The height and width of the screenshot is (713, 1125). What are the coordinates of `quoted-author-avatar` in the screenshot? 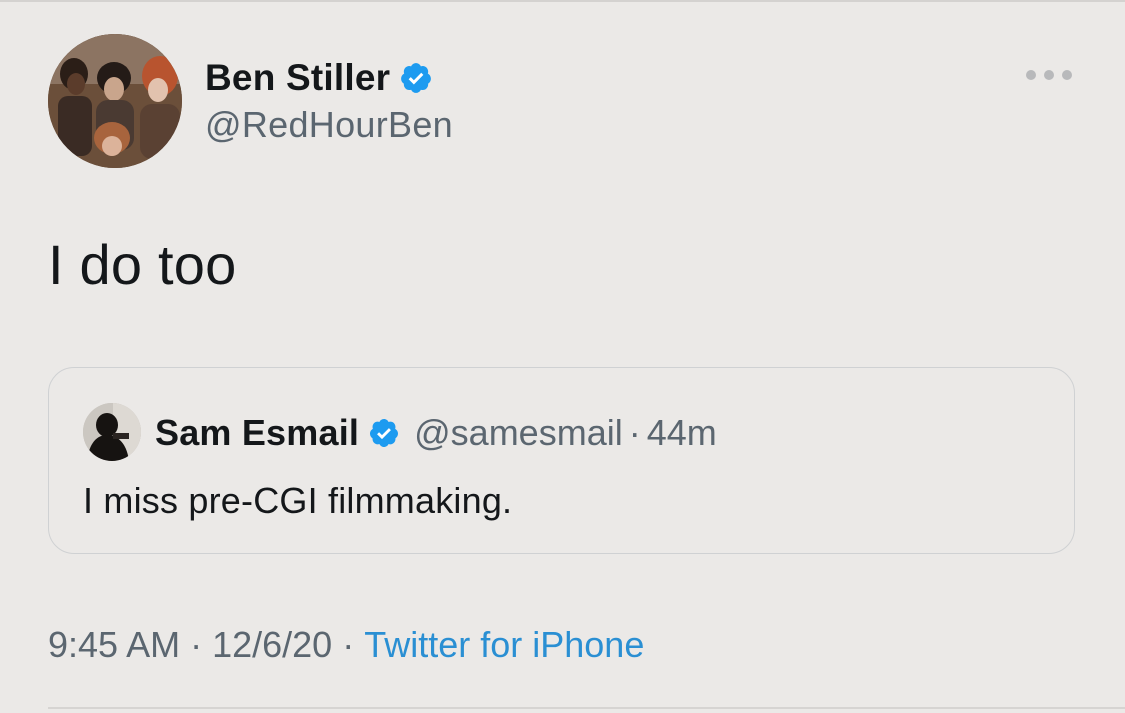 It's located at (112, 432).